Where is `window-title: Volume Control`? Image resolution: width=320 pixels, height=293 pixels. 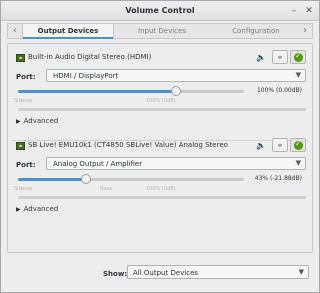
window-title: Volume Control is located at coordinates (160, 10).